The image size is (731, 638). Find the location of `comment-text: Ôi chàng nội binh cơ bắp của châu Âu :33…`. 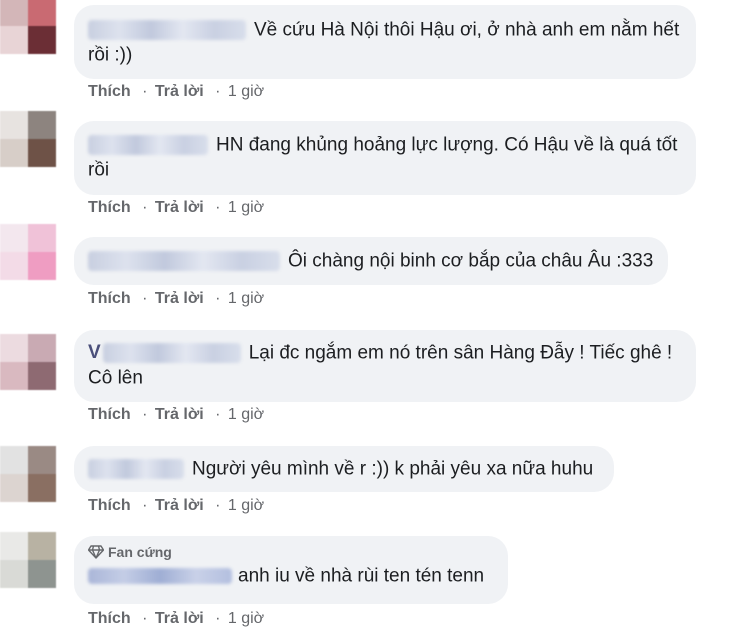

comment-text: Ôi chàng nội binh cơ bắp của châu Âu :33… is located at coordinates (471, 261).